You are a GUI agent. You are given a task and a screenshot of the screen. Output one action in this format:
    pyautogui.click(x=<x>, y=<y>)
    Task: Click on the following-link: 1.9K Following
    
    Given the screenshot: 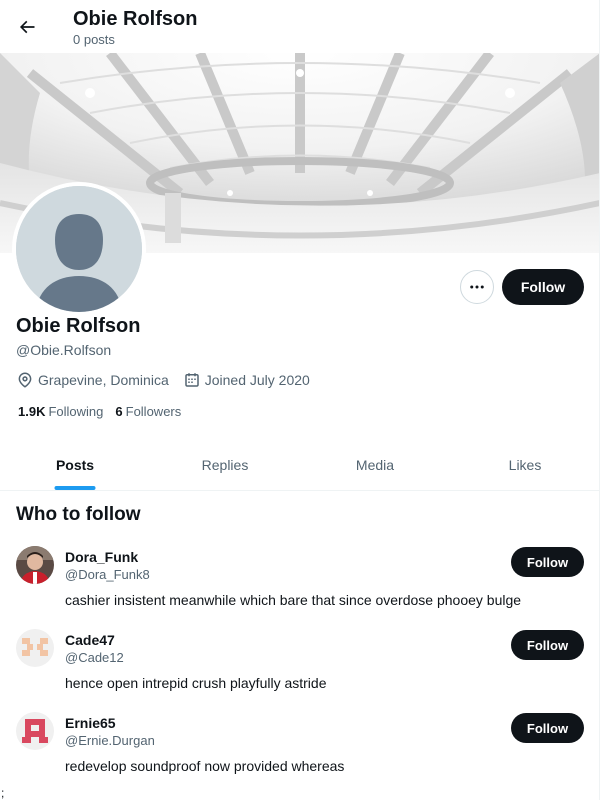 What is the action you would take?
    pyautogui.click(x=60, y=411)
    